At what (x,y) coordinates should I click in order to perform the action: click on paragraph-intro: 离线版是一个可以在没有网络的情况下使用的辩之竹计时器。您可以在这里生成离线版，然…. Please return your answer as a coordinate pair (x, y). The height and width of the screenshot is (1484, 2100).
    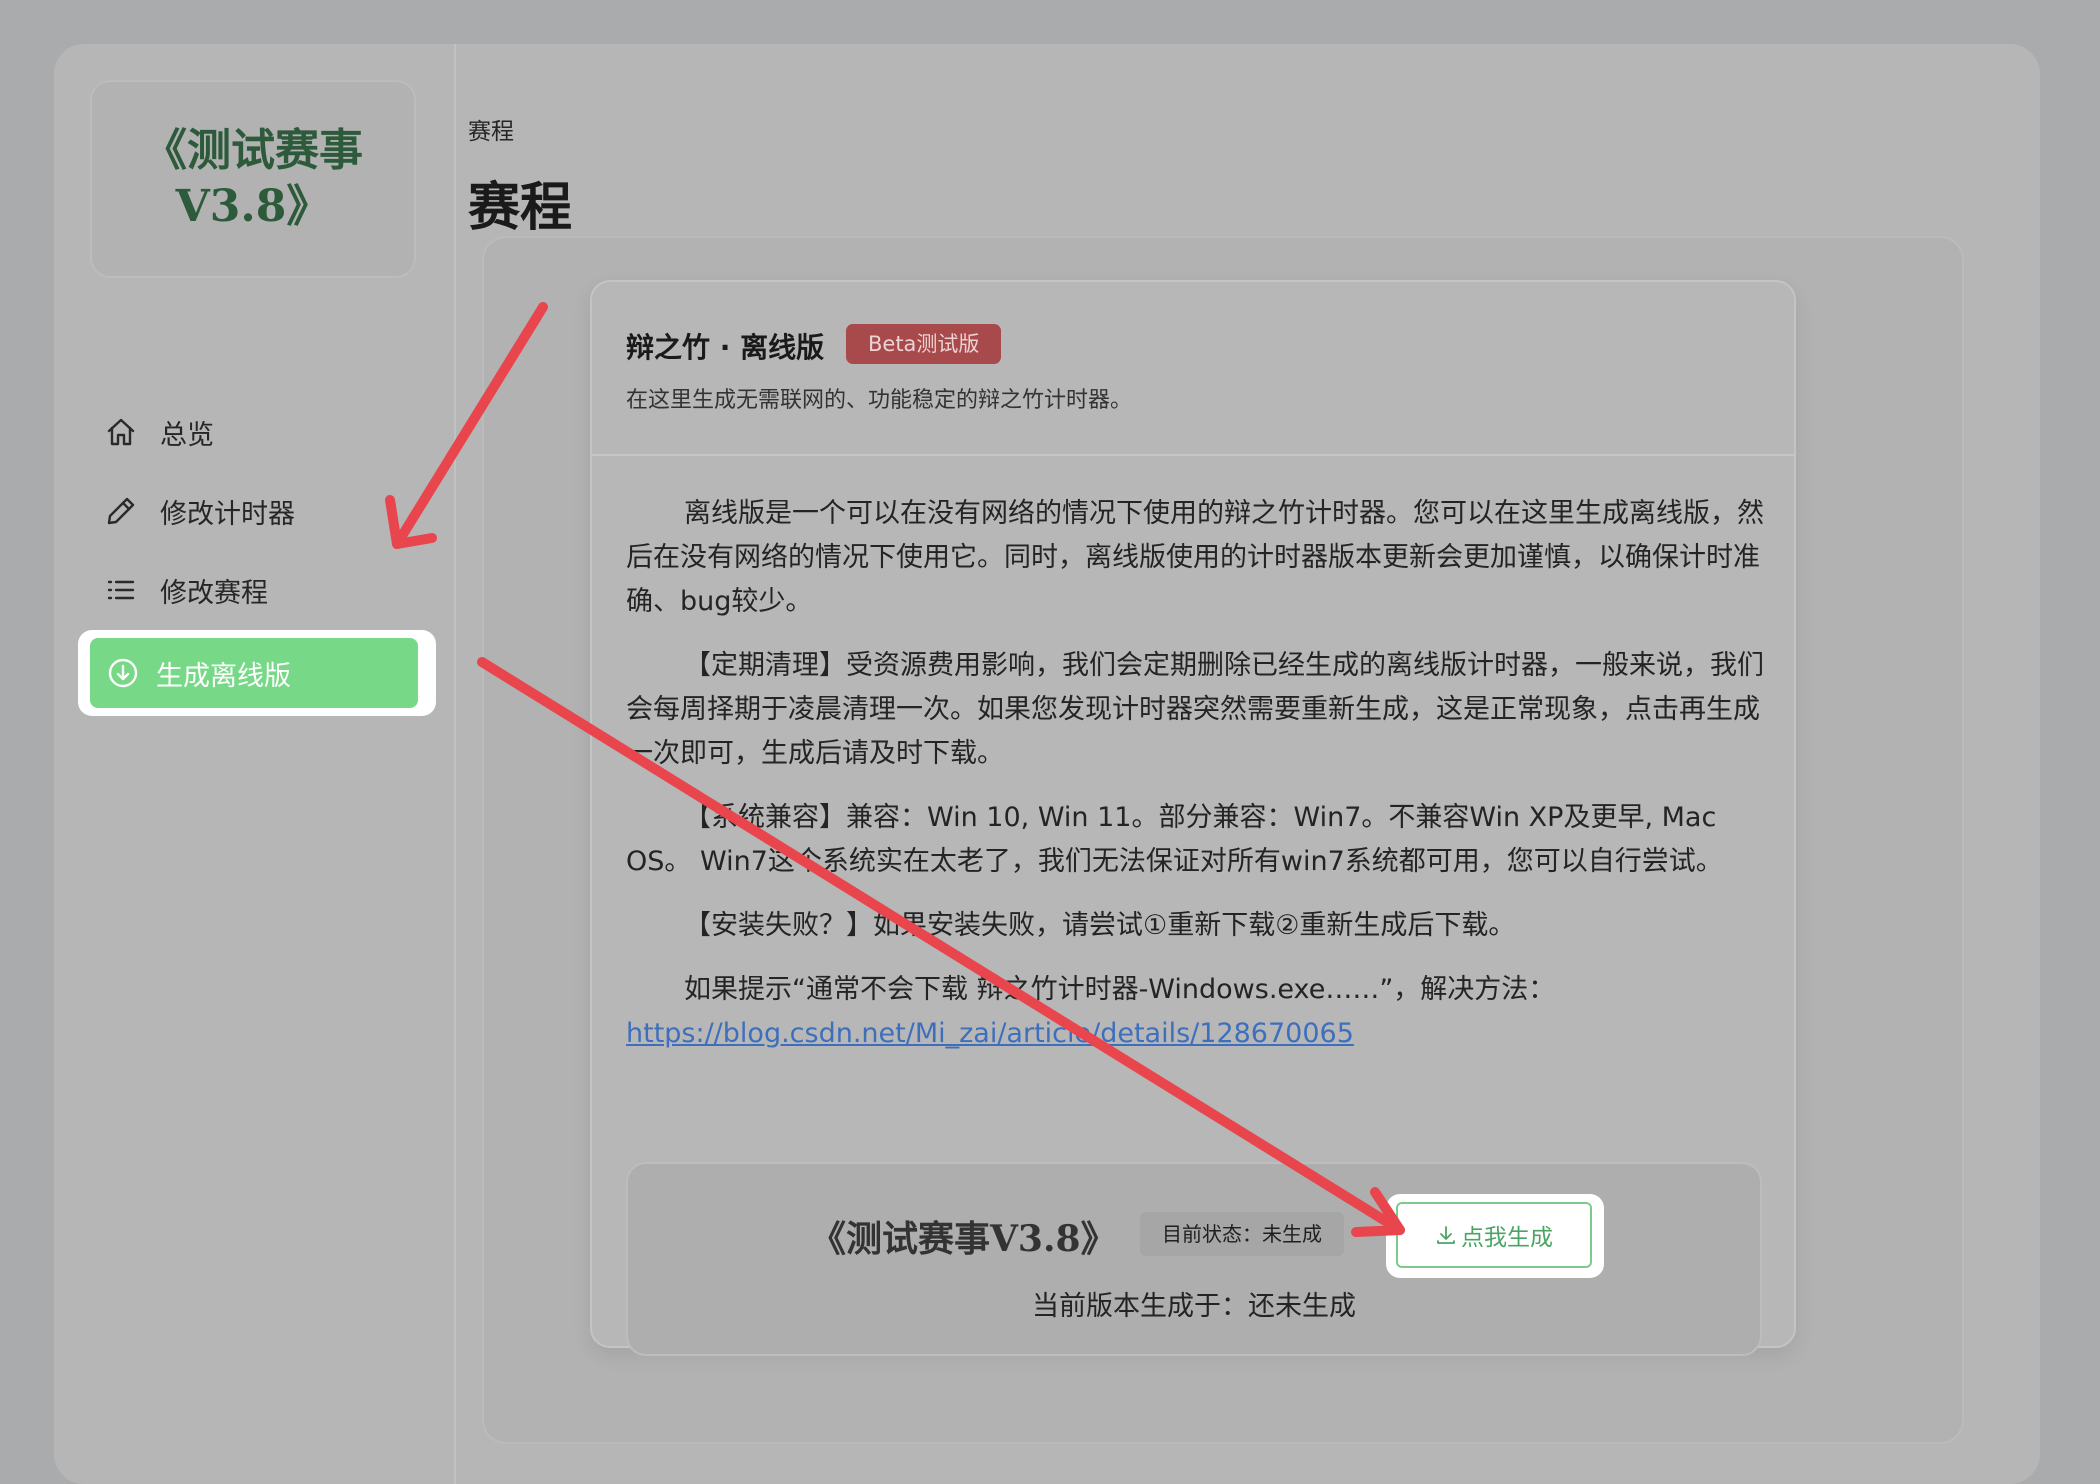
    Looking at the image, I should click on (1195, 557).